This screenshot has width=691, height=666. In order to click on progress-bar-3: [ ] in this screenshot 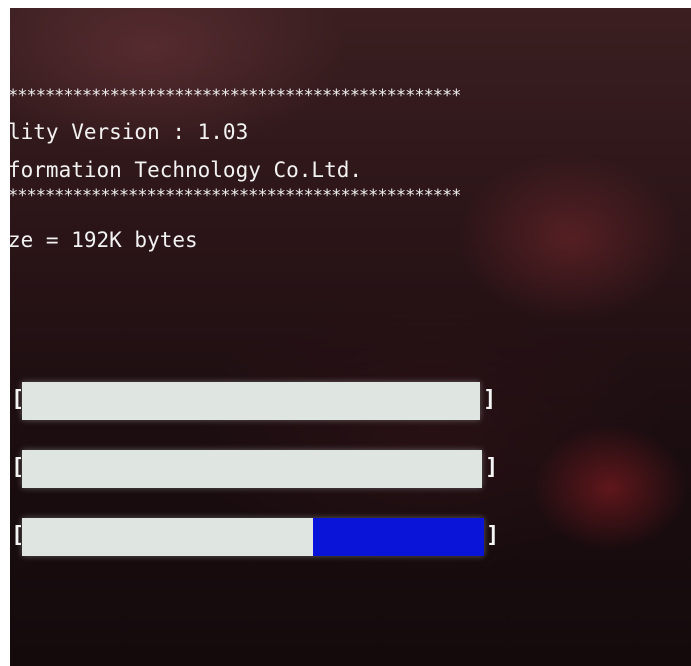, I will do `click(256, 539)`.